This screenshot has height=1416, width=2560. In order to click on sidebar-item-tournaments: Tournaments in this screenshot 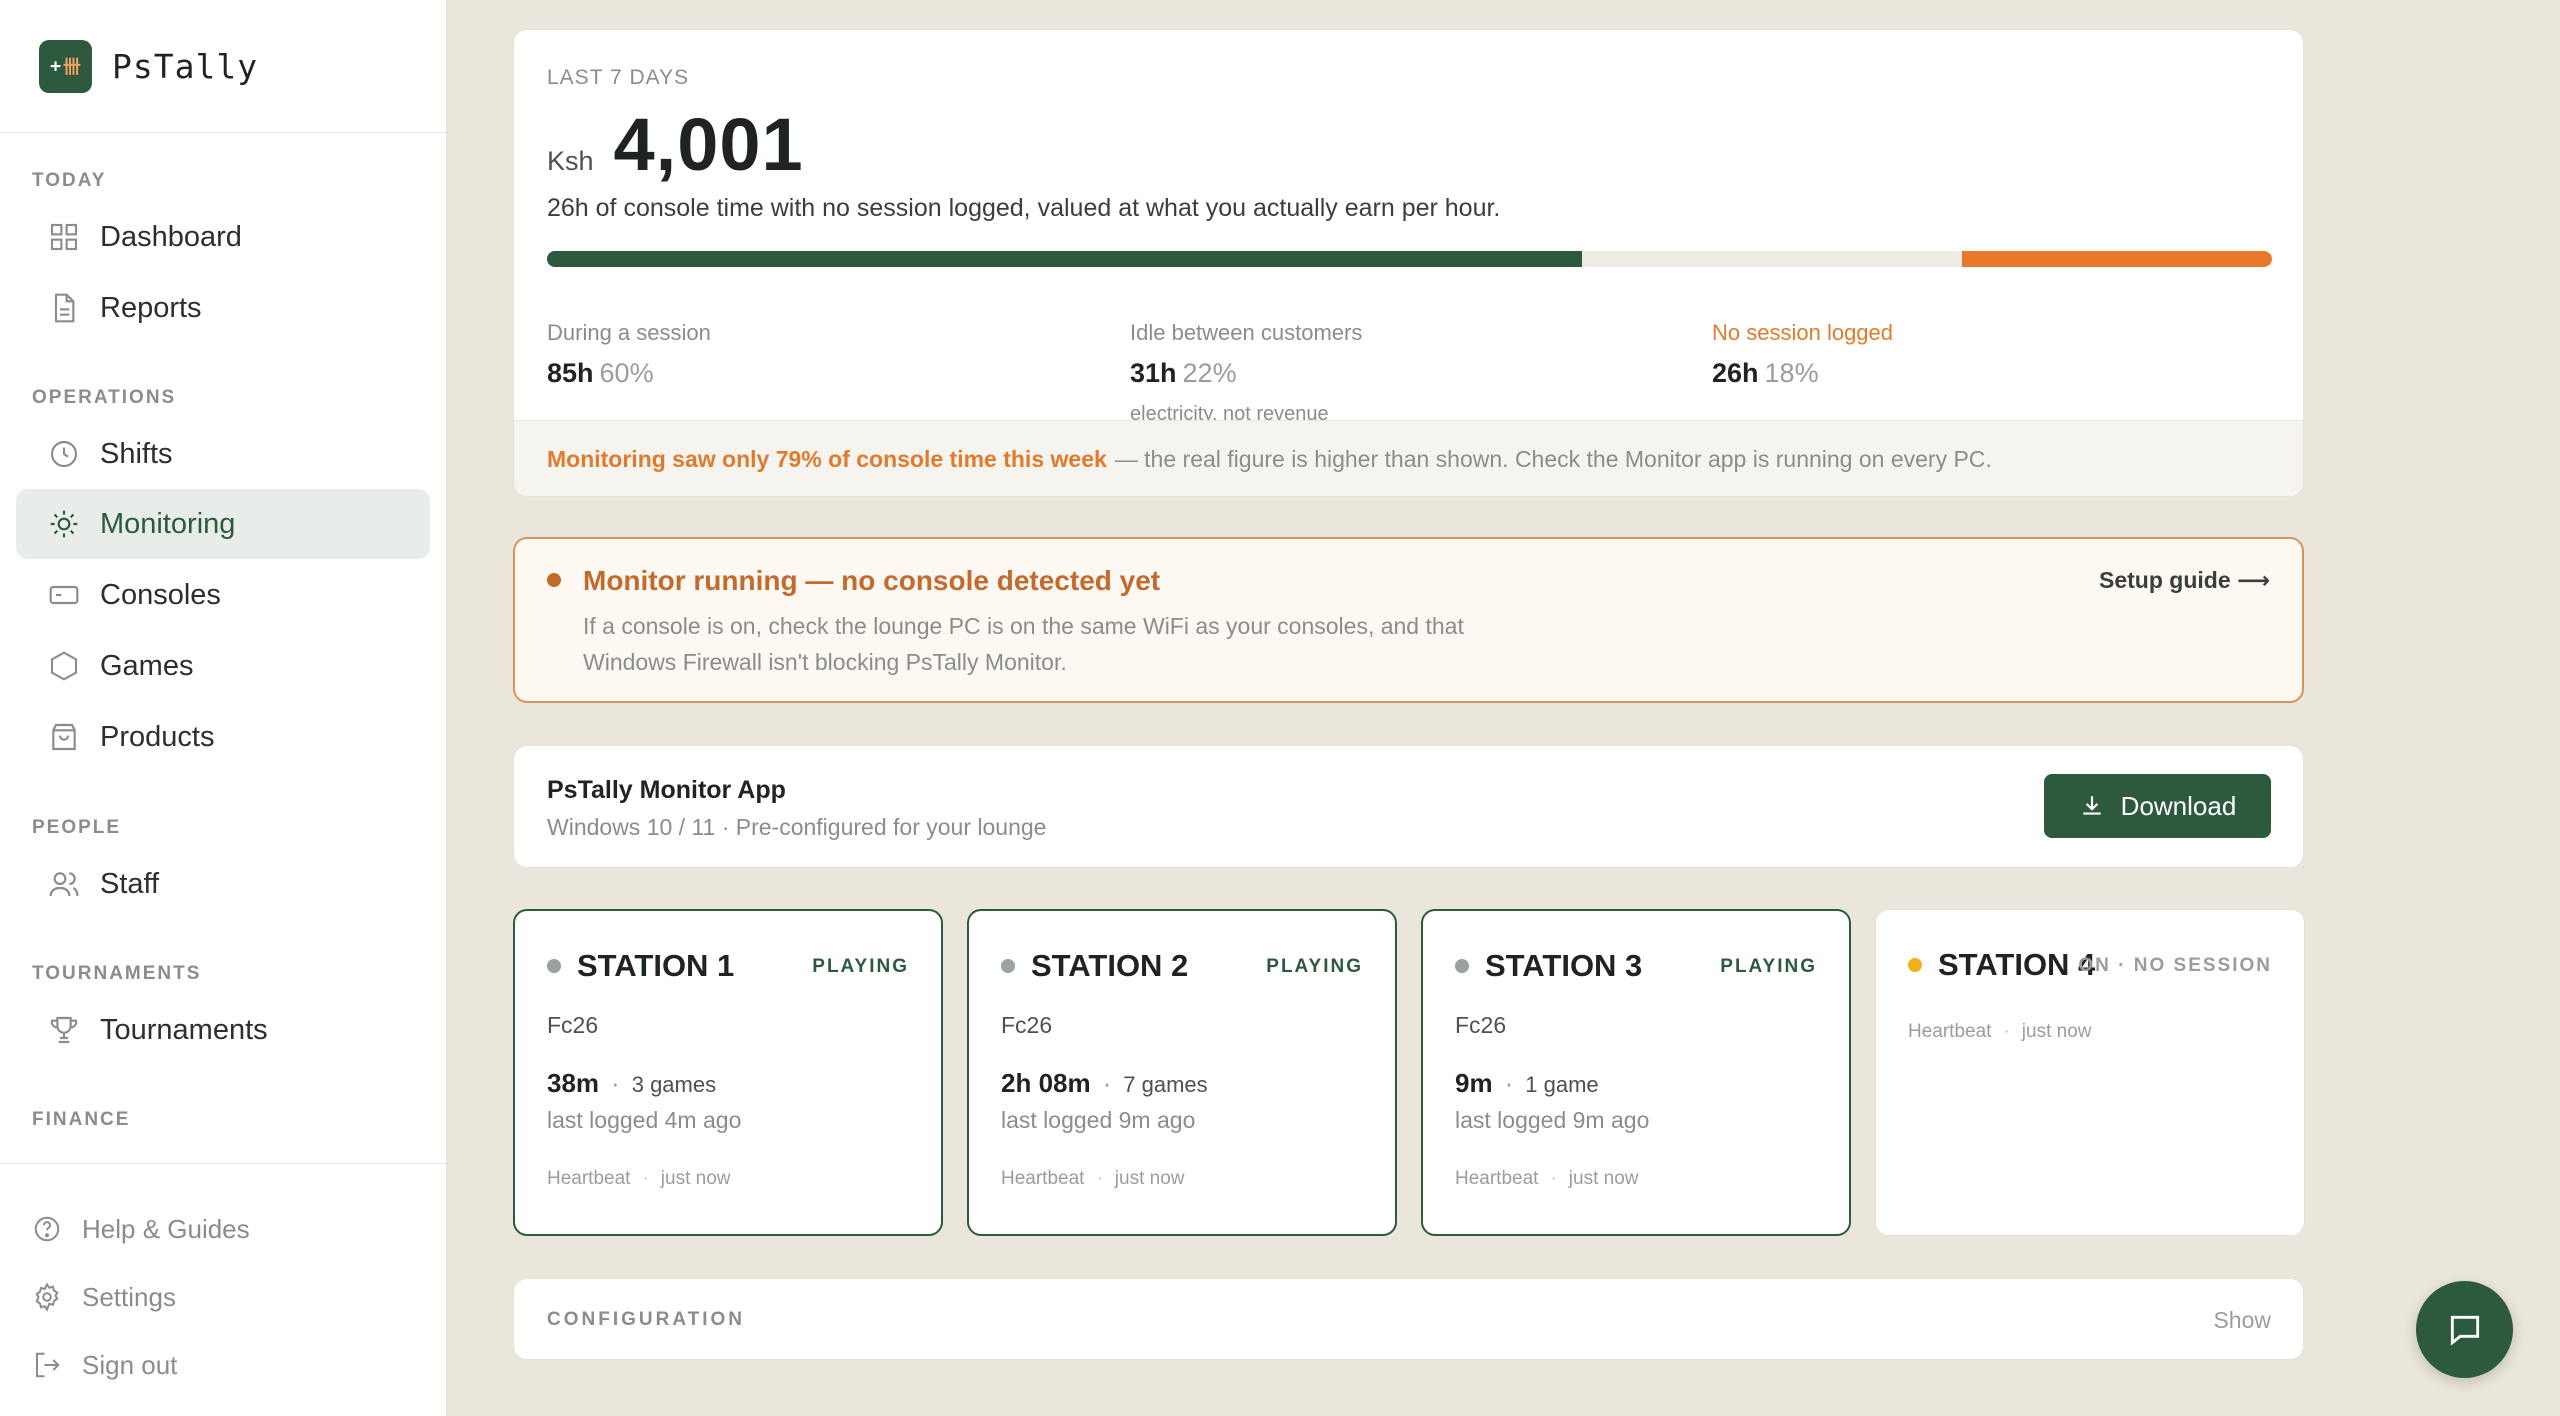, I will do `click(223, 1030)`.